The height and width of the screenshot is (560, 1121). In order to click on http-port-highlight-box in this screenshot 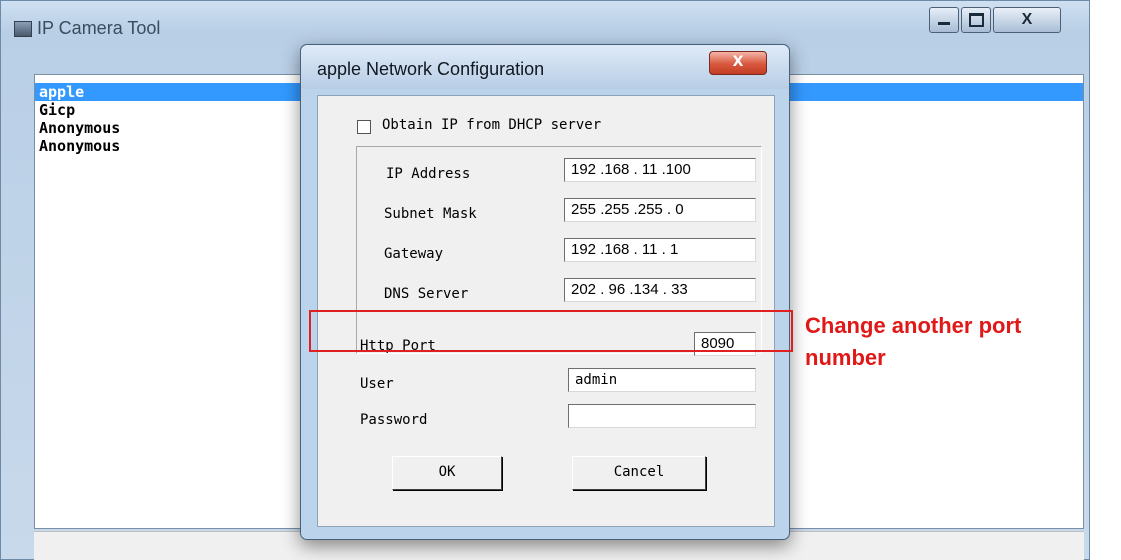, I will do `click(551, 331)`.